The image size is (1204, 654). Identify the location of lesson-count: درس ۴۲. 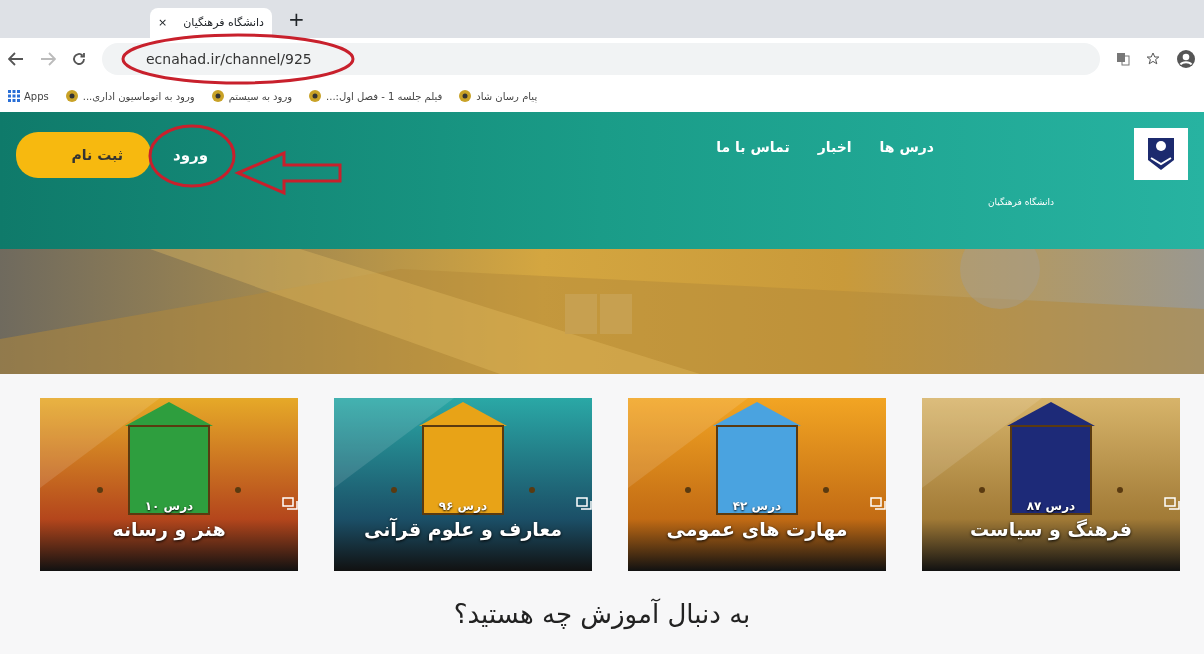
(757, 506).